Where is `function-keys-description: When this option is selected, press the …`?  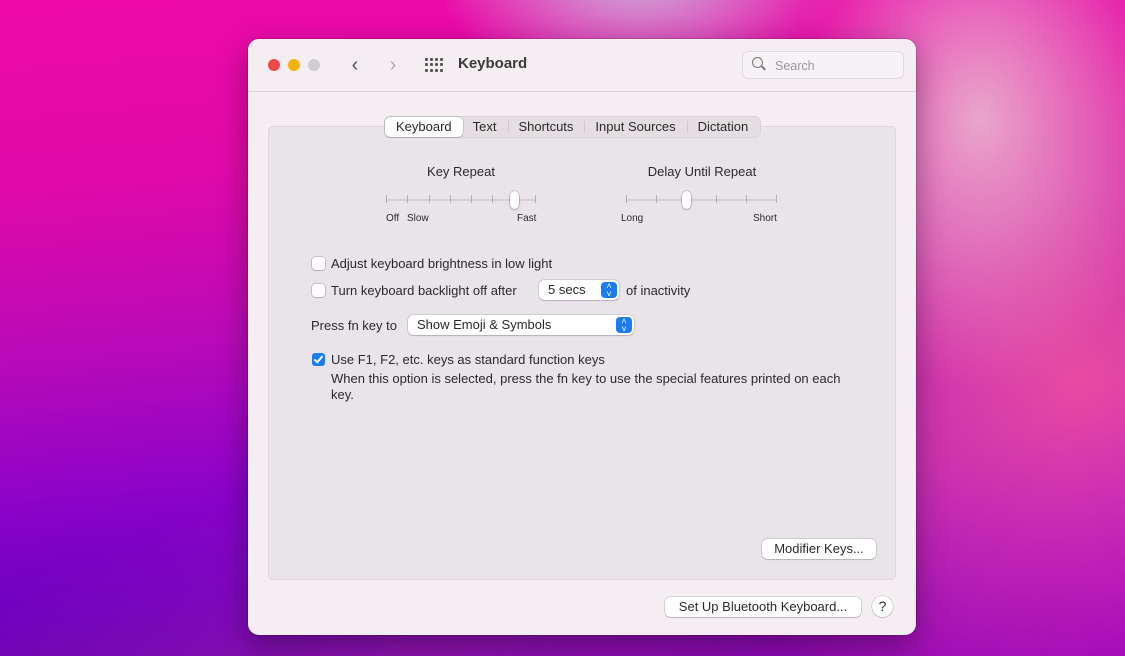
function-keys-description: When this option is selected, press the … is located at coordinates (586, 386).